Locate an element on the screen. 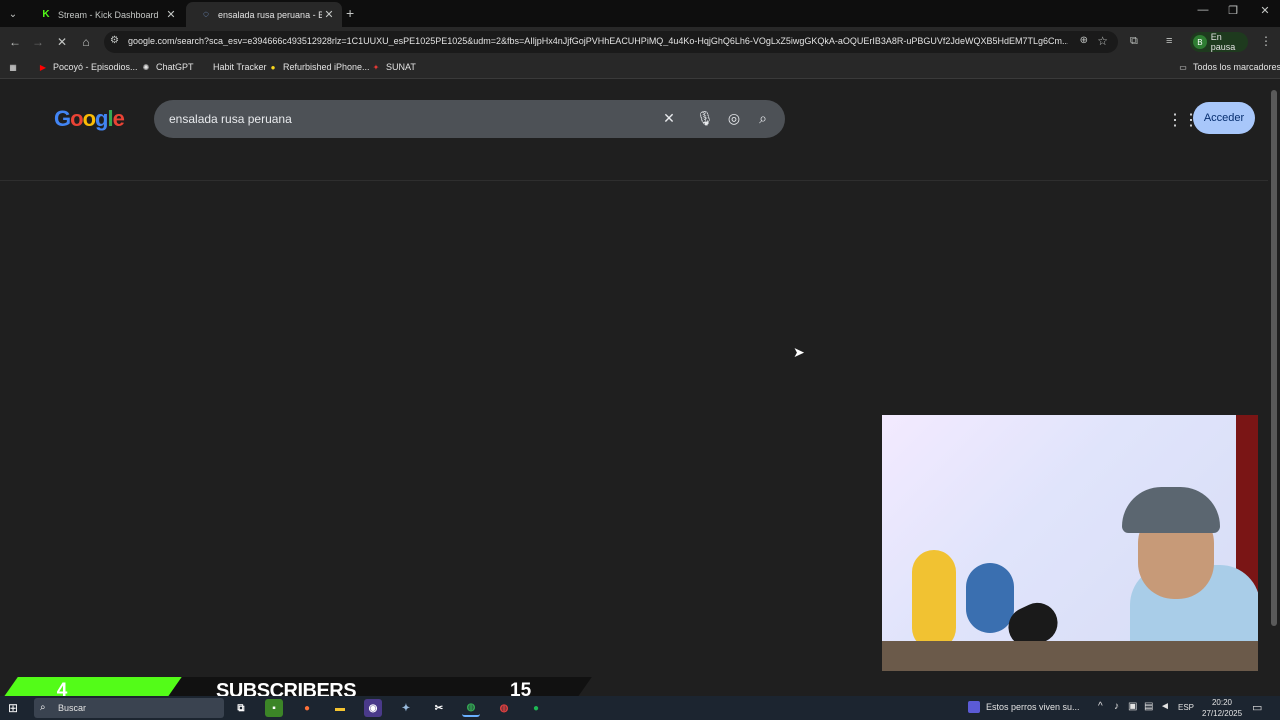 This screenshot has height=720, width=1280. blue-plush is located at coordinates (990, 598).